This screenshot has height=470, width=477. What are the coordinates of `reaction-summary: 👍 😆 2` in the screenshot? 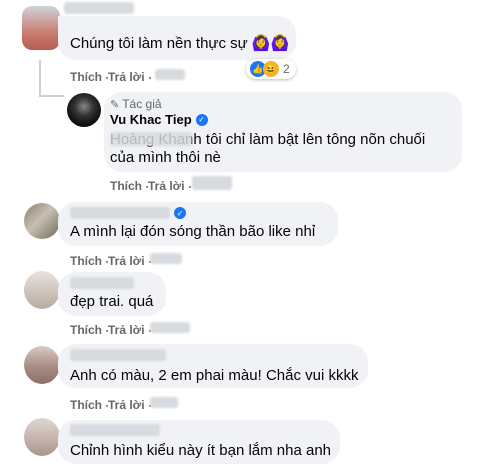 It's located at (271, 69).